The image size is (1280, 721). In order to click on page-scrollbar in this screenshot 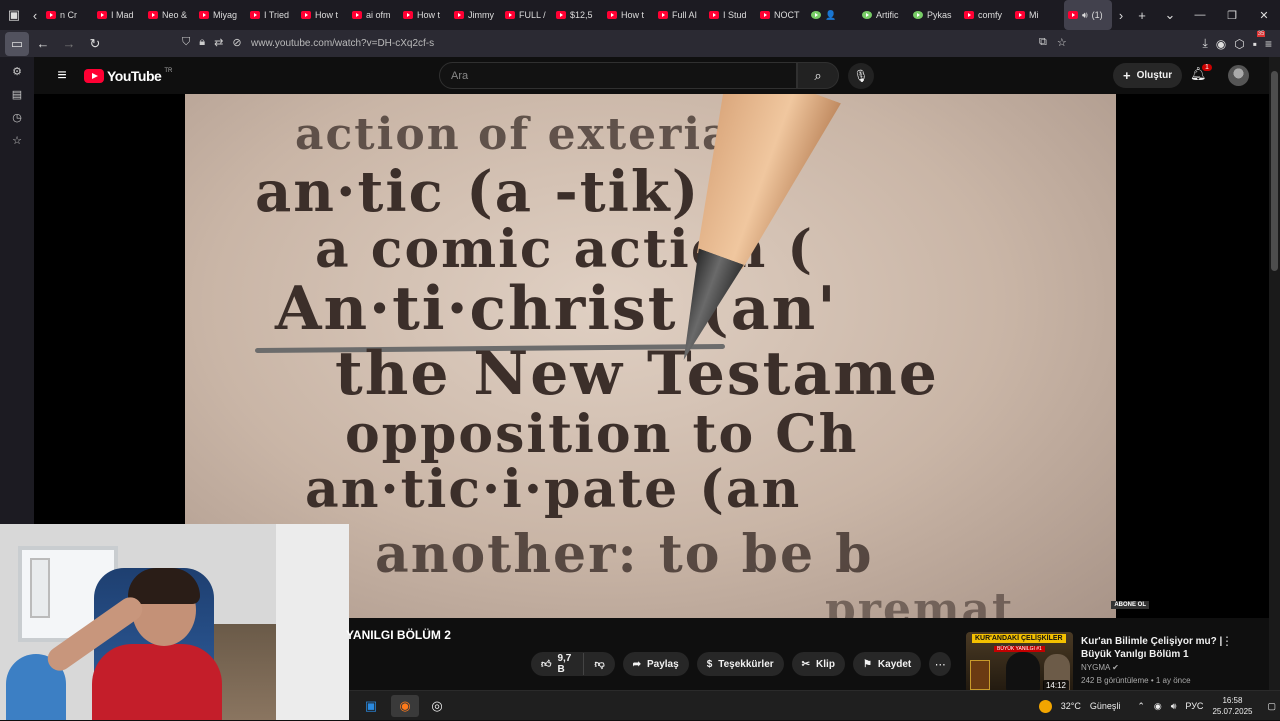, I will do `click(1274, 377)`.